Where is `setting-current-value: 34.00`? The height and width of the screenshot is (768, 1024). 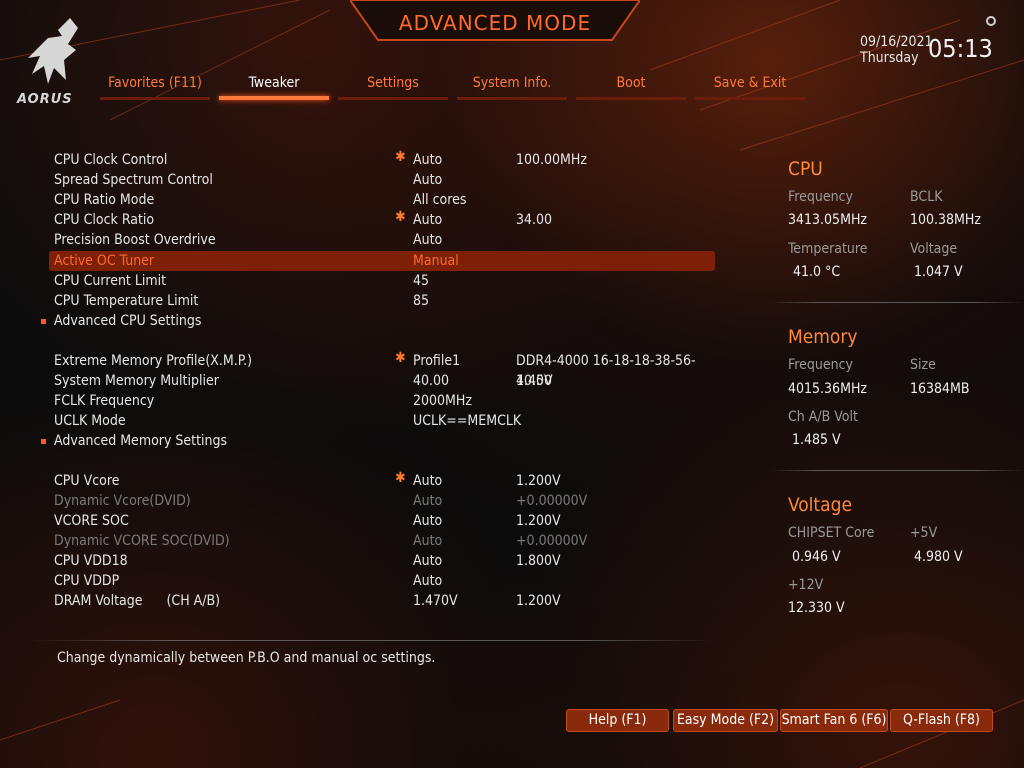 setting-current-value: 34.00 is located at coordinates (534, 220).